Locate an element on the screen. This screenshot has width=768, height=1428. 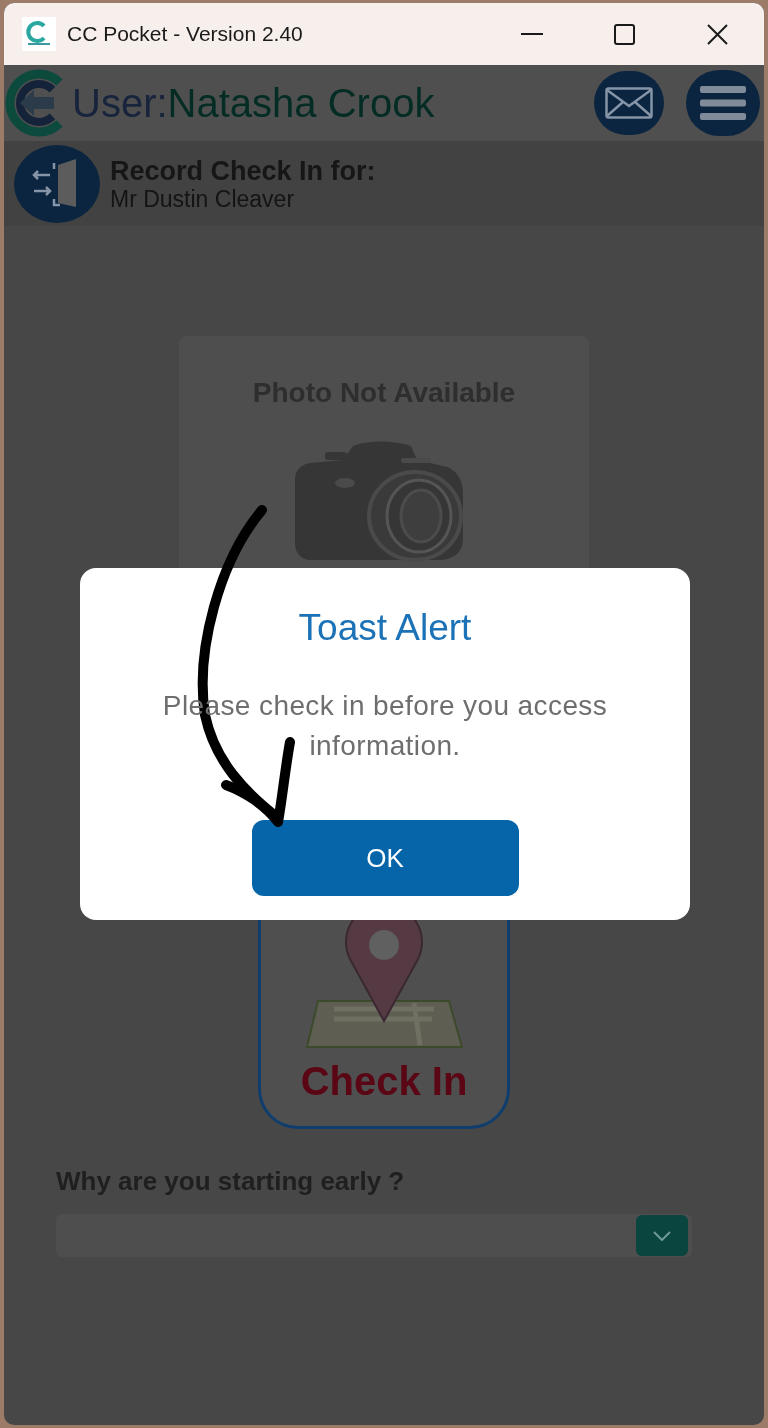
window-title: CC Pocket - Version 2.40 is located at coordinates (185, 34).